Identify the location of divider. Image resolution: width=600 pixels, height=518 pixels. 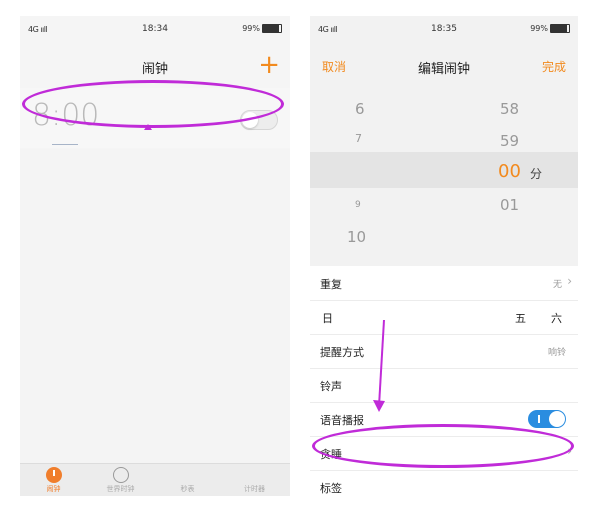
(65, 144).